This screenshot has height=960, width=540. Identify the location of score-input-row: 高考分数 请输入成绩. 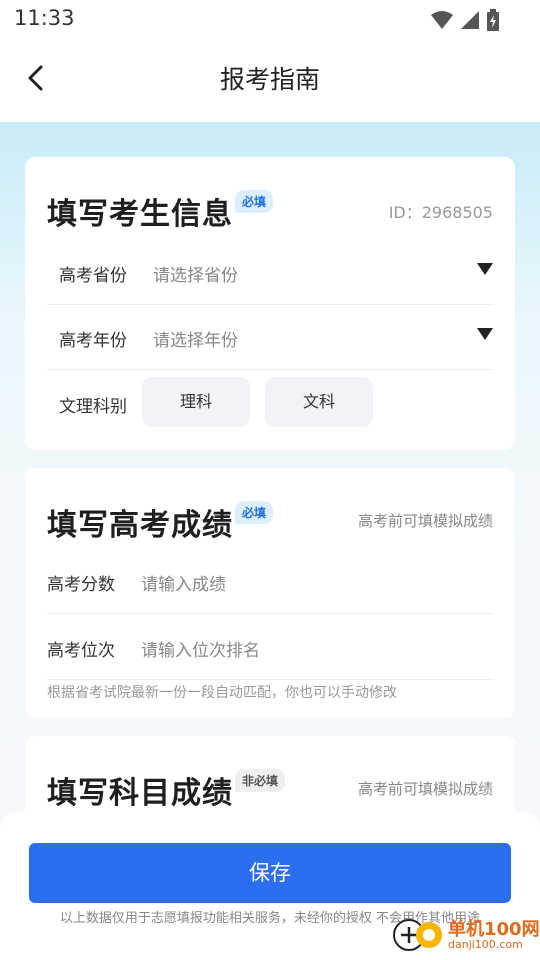
(270, 581).